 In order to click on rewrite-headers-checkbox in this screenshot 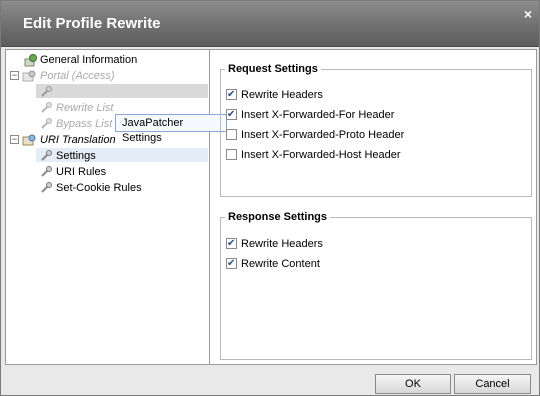, I will do `click(231, 95)`.